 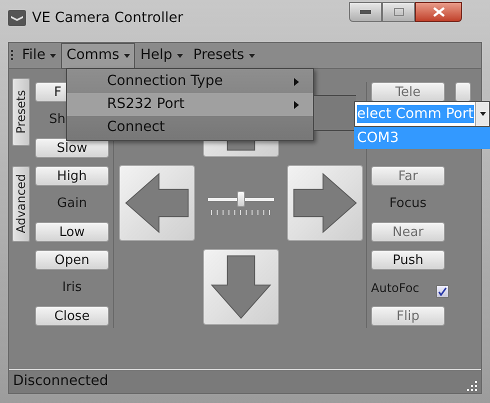 What do you see at coordinates (241, 199) in the screenshot?
I see `slider-thumb` at bounding box center [241, 199].